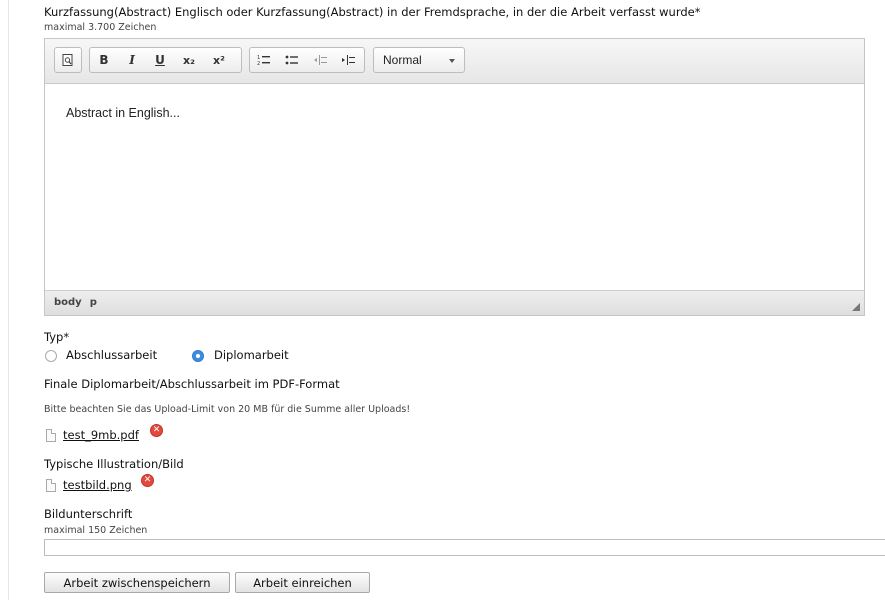  Describe the element at coordinates (464, 547) in the screenshot. I see `caption-input` at that location.